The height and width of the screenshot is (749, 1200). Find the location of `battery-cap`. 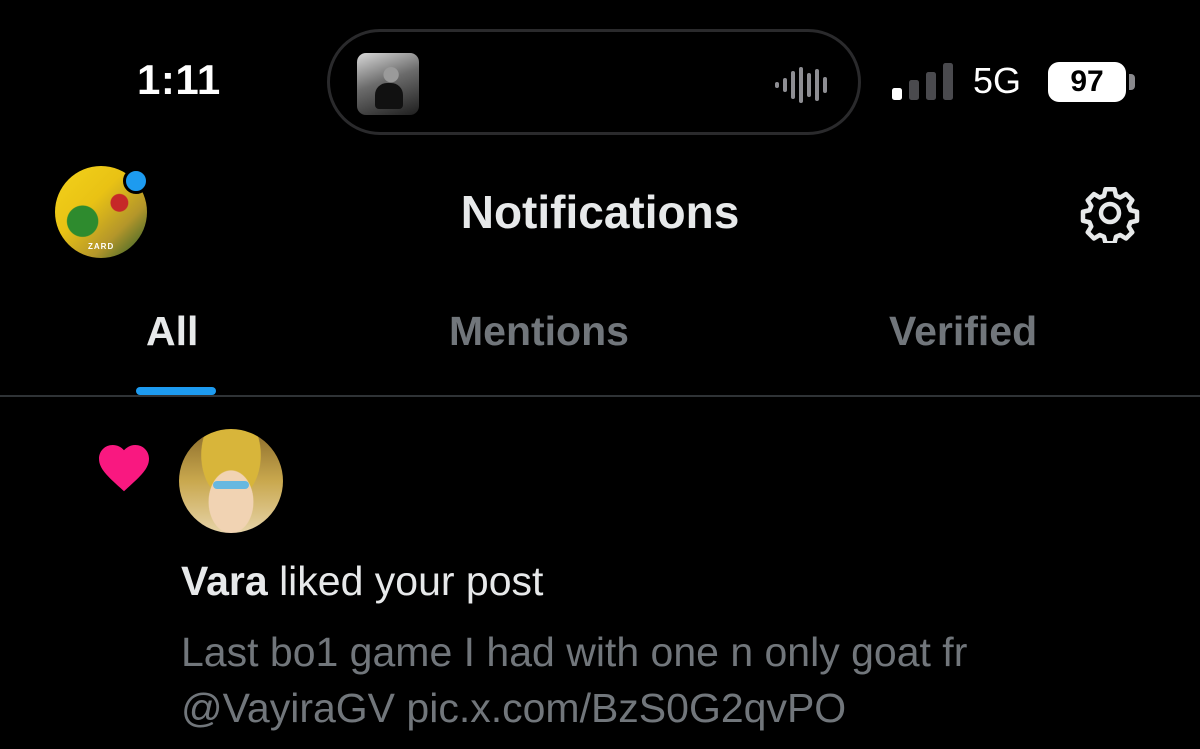

battery-cap is located at coordinates (1132, 82).